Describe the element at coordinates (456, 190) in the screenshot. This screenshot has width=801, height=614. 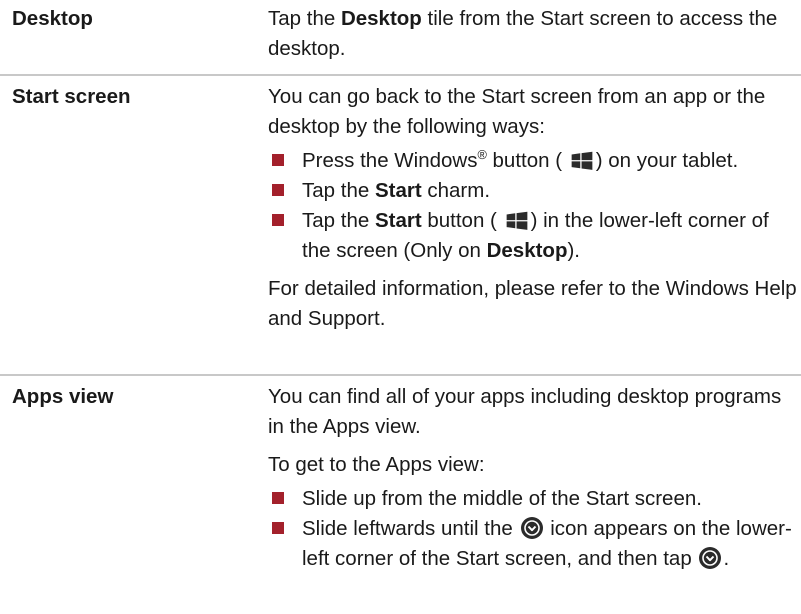
I see `text: charm.` at that location.